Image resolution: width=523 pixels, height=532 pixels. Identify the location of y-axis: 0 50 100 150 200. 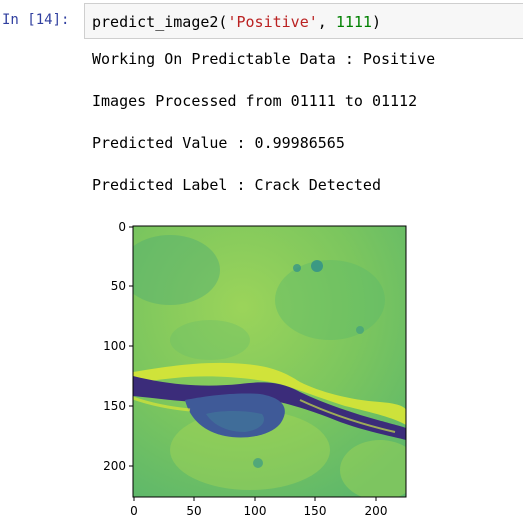
(118, 346).